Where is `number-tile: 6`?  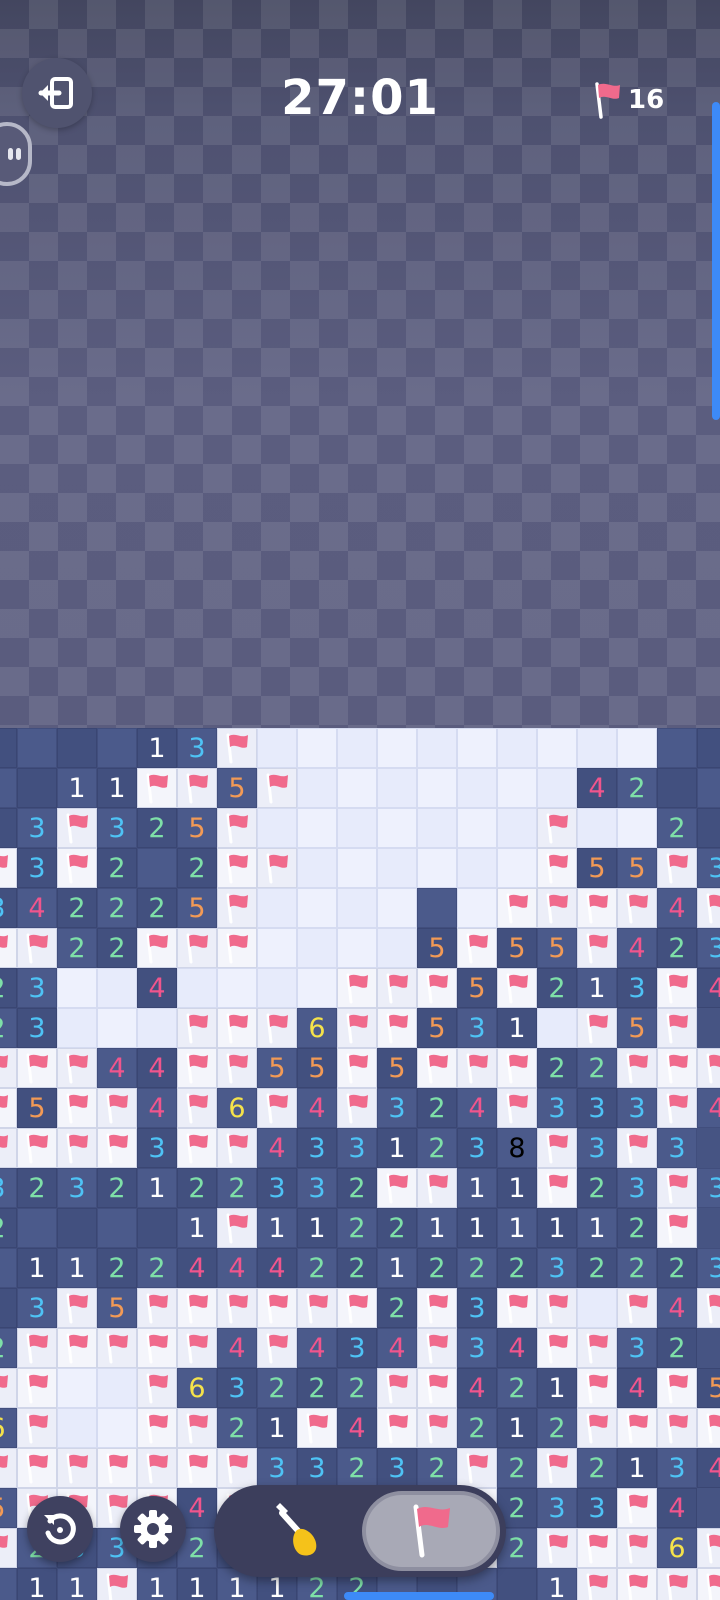
number-tile: 6 is located at coordinates (677, 1548).